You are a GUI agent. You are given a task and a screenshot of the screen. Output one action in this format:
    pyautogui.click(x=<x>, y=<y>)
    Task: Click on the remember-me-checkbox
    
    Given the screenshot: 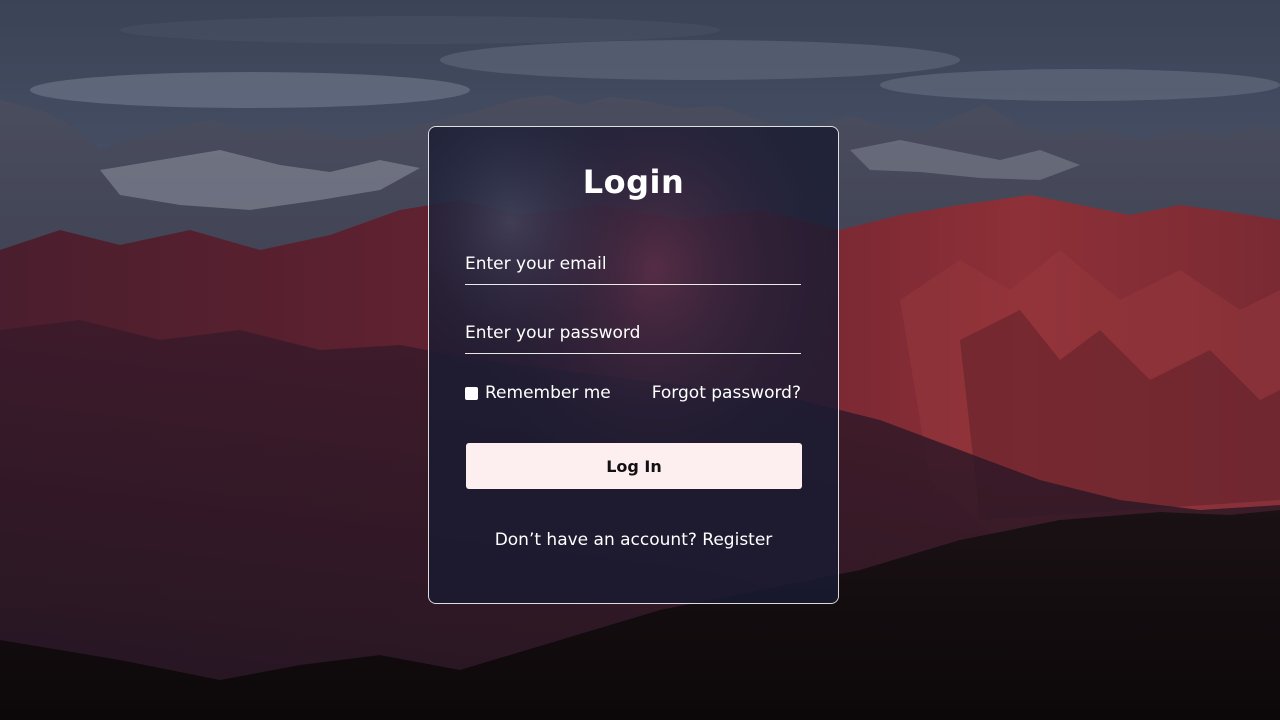 What is the action you would take?
    pyautogui.click(x=471, y=393)
    